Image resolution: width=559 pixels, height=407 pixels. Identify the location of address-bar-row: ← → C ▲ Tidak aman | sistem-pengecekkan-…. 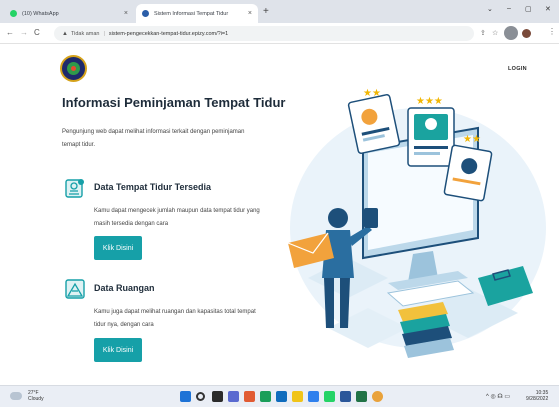
(279, 33).